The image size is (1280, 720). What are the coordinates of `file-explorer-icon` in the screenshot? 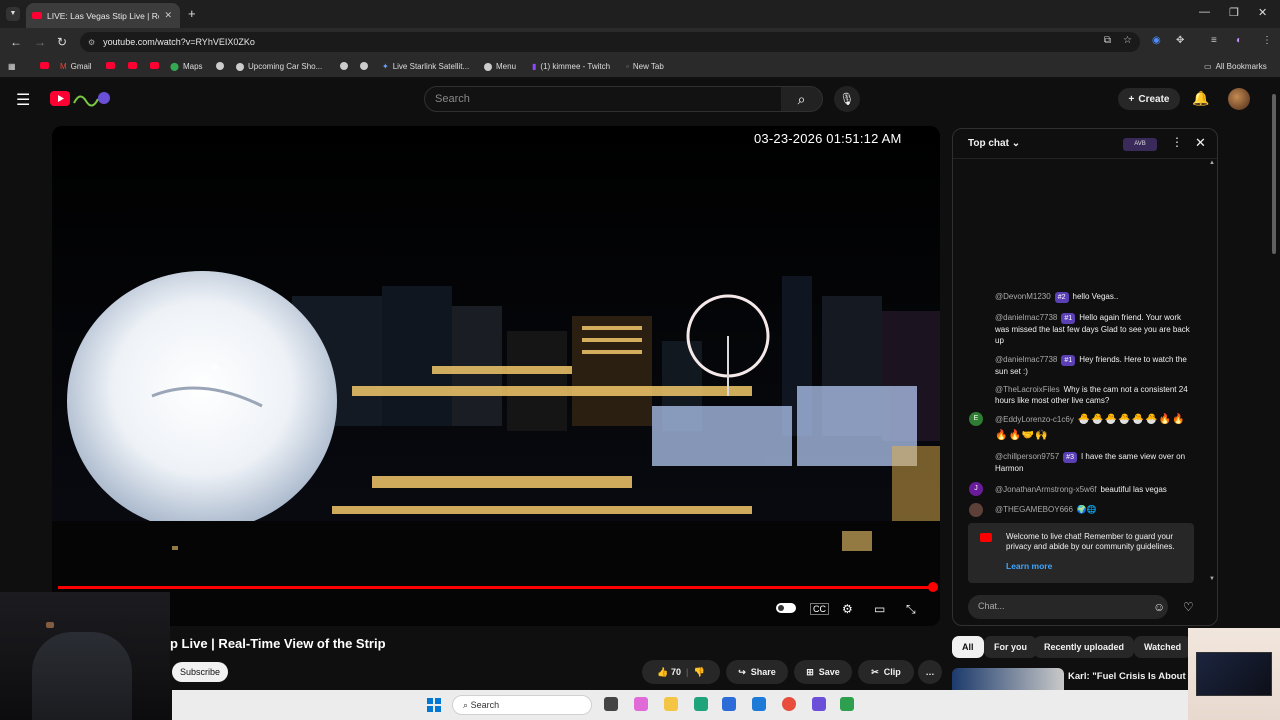 It's located at (671, 704).